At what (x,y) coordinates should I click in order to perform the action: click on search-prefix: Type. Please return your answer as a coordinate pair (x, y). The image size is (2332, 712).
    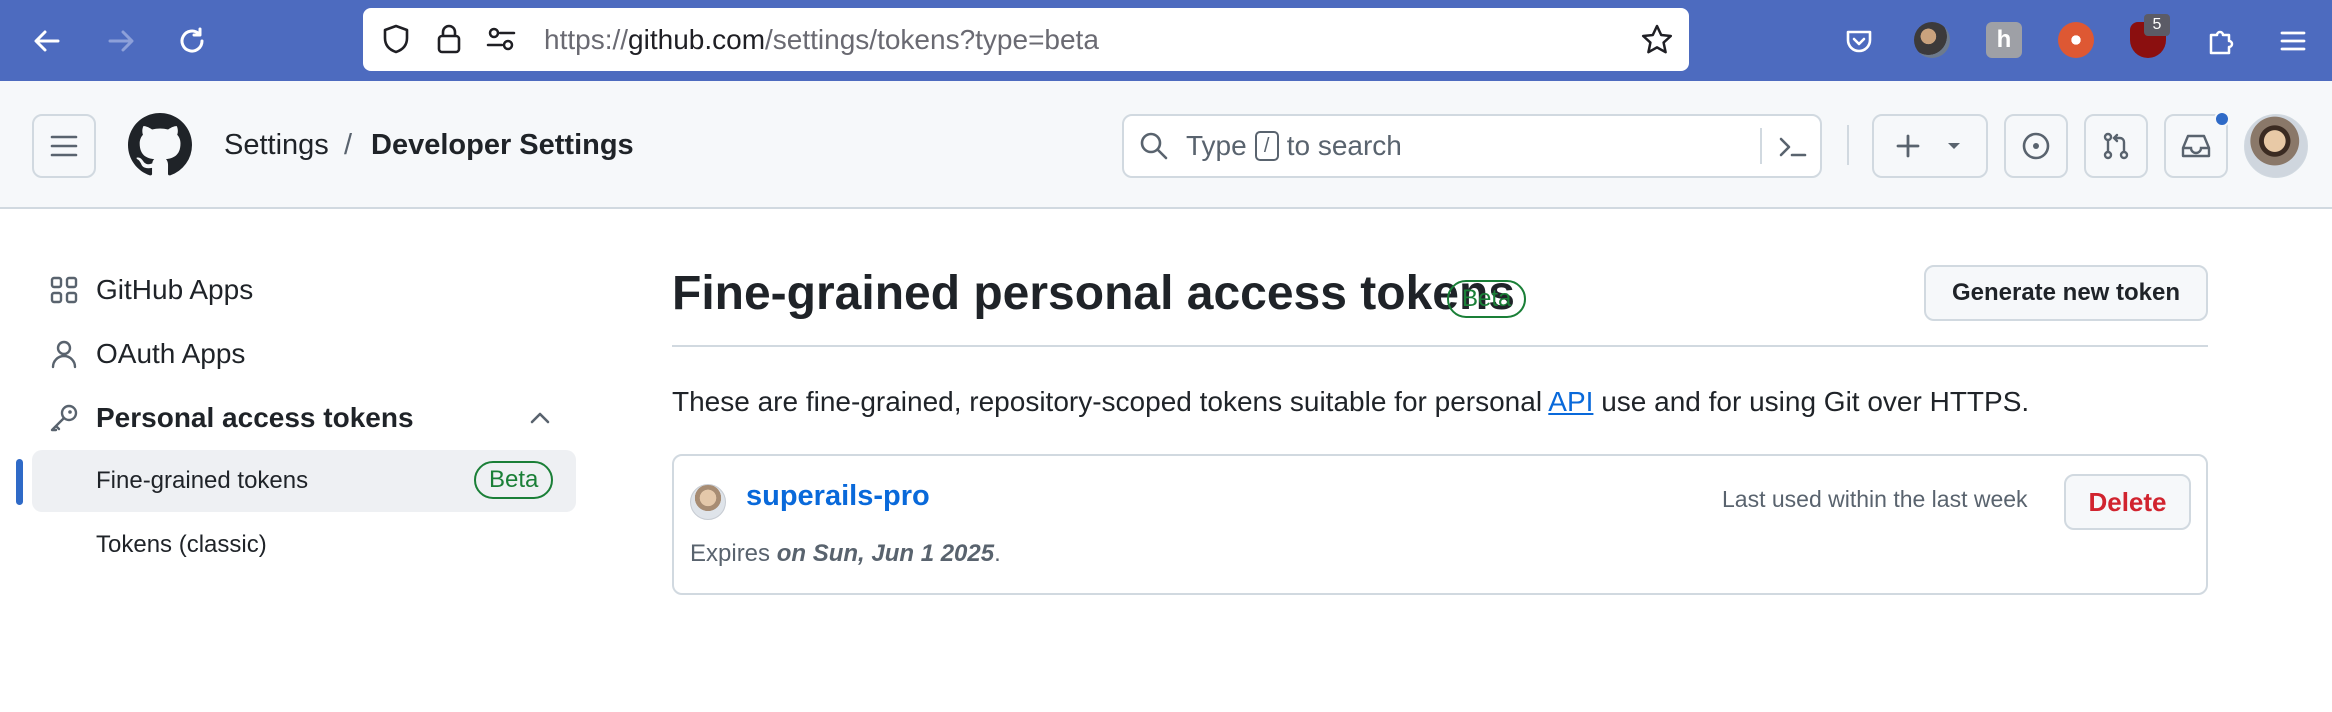
    Looking at the image, I should click on (1216, 145).